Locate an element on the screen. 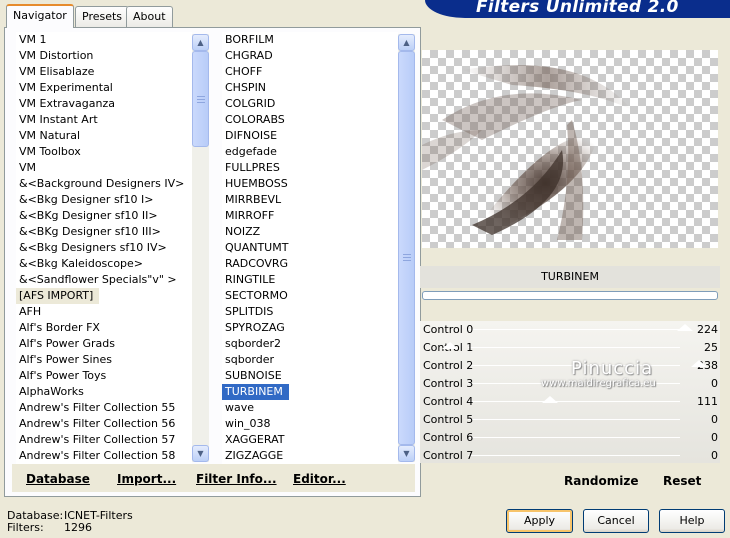 The height and width of the screenshot is (538, 730). filter-item: CHSPIN is located at coordinates (244, 88).